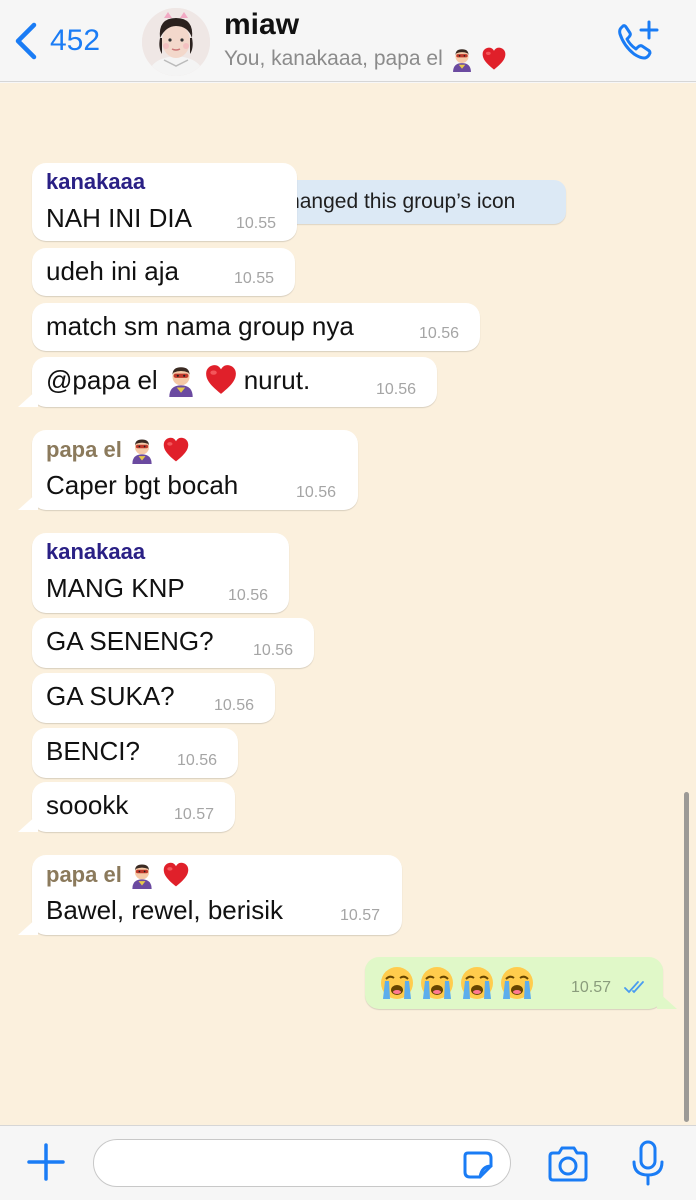 This screenshot has width=696, height=1200. I want to click on group-avatar, so click(176, 42).